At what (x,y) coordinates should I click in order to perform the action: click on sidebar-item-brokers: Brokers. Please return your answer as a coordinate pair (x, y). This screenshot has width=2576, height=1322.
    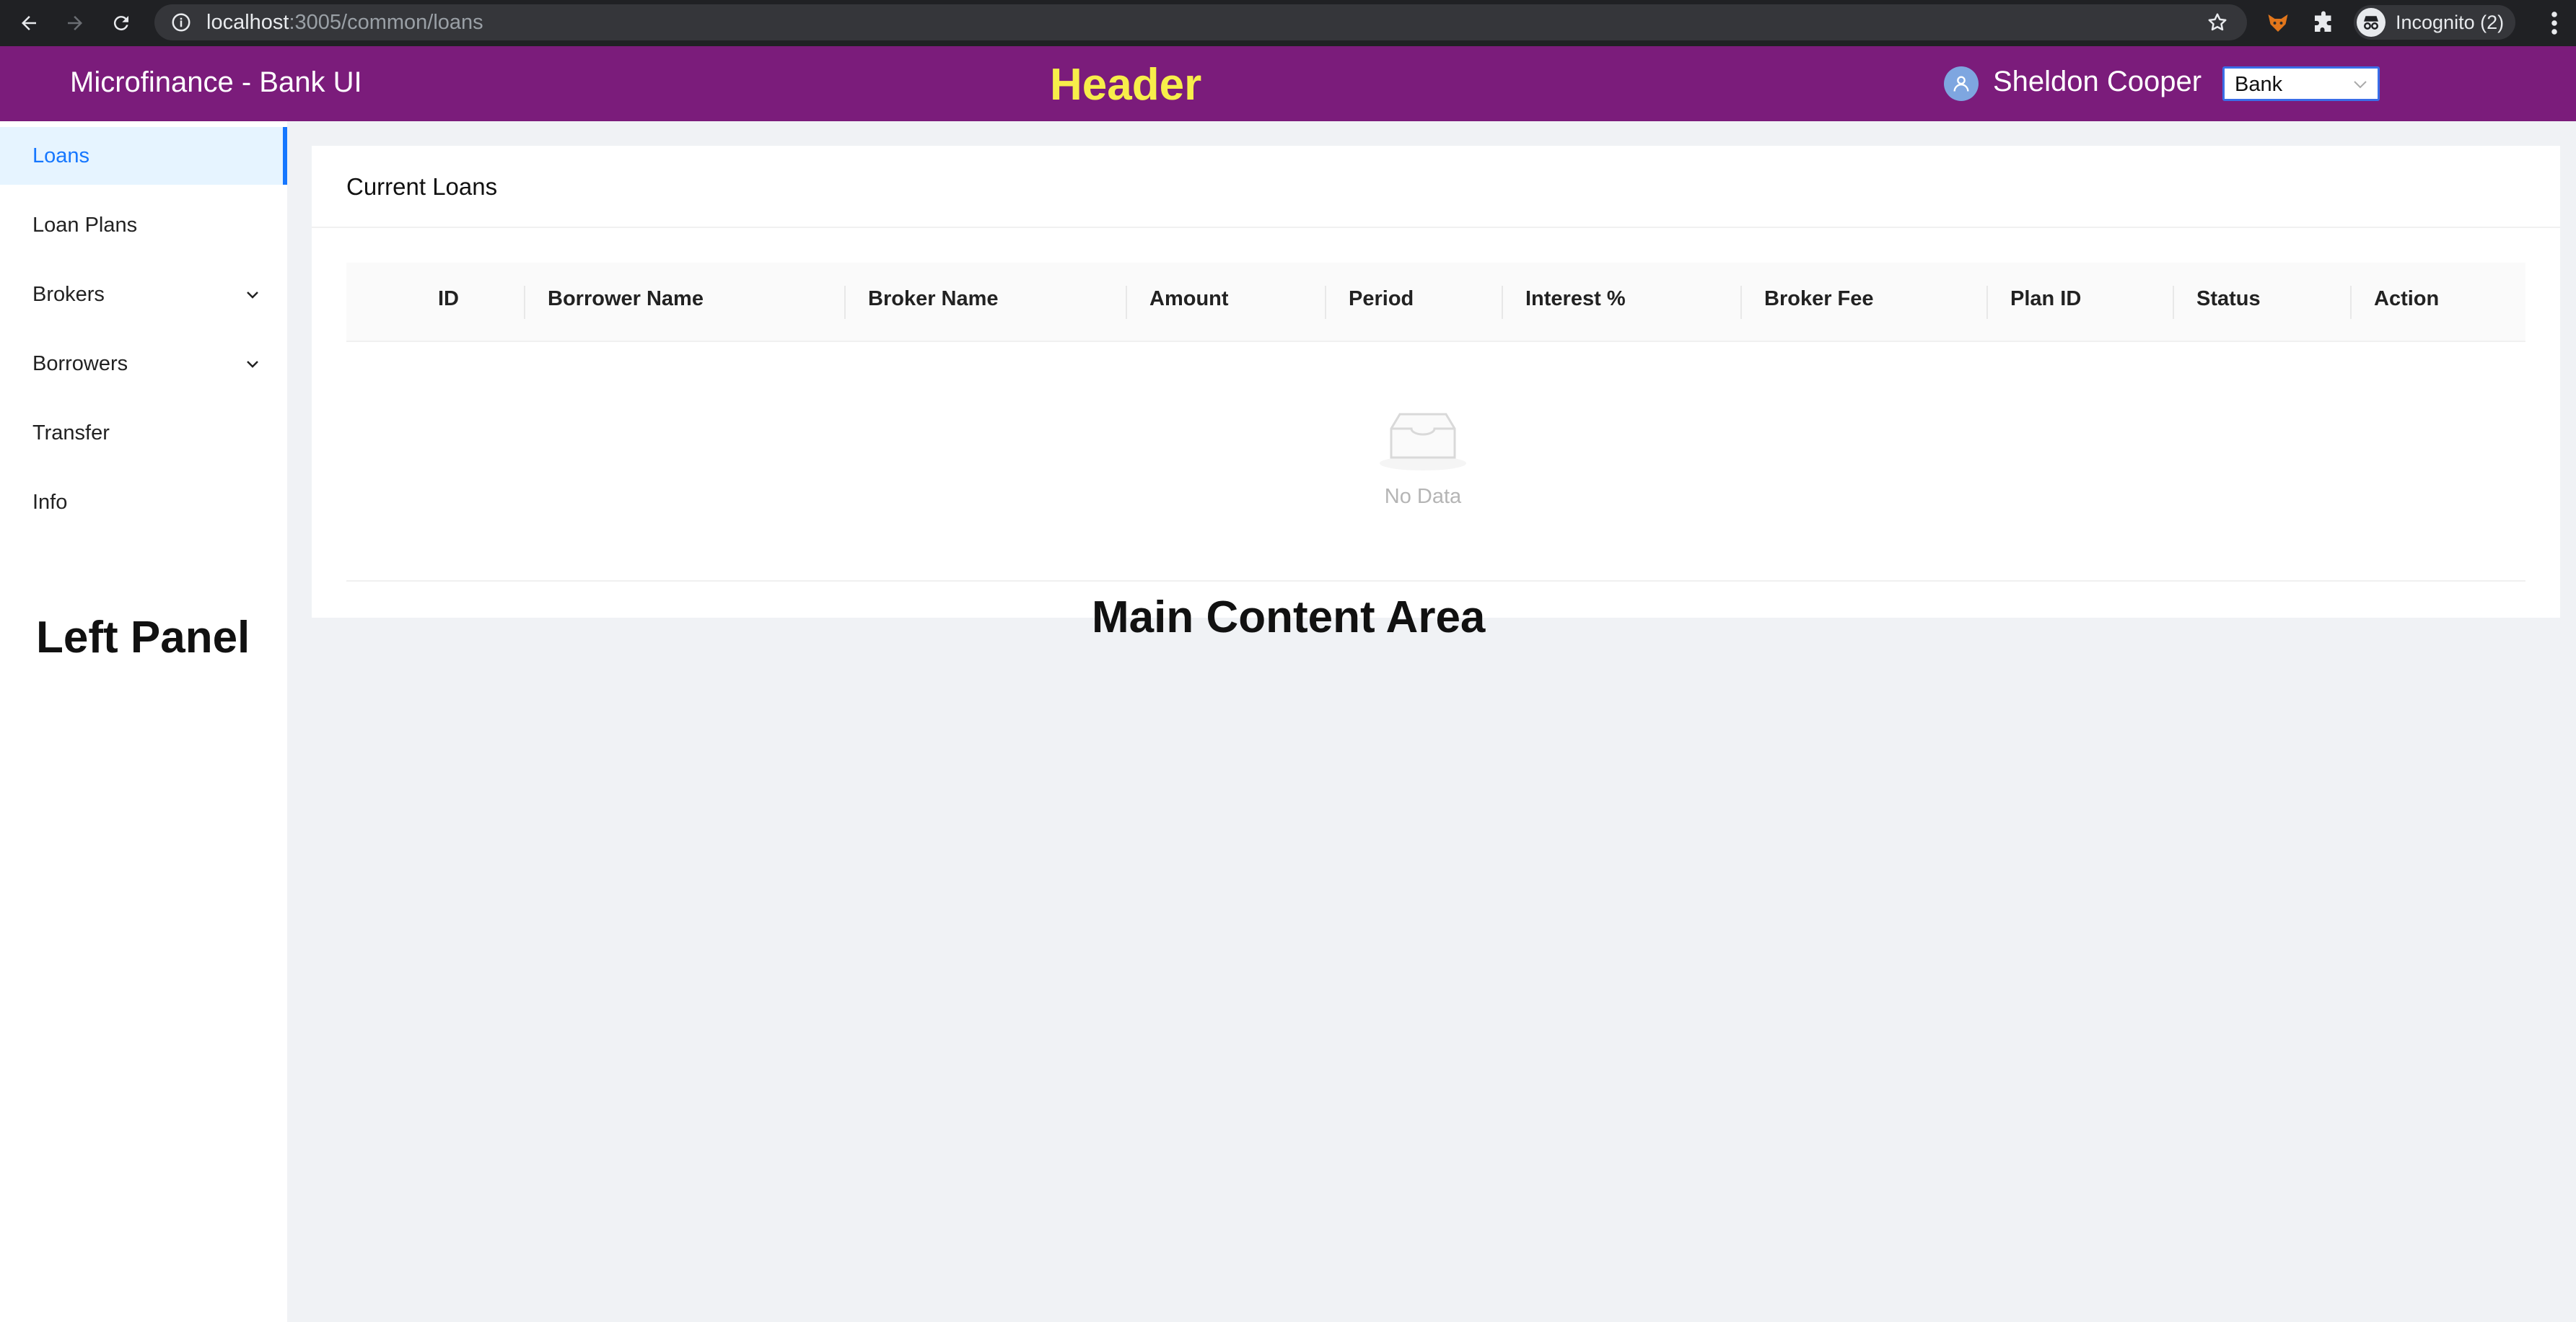
    Looking at the image, I should click on (143, 294).